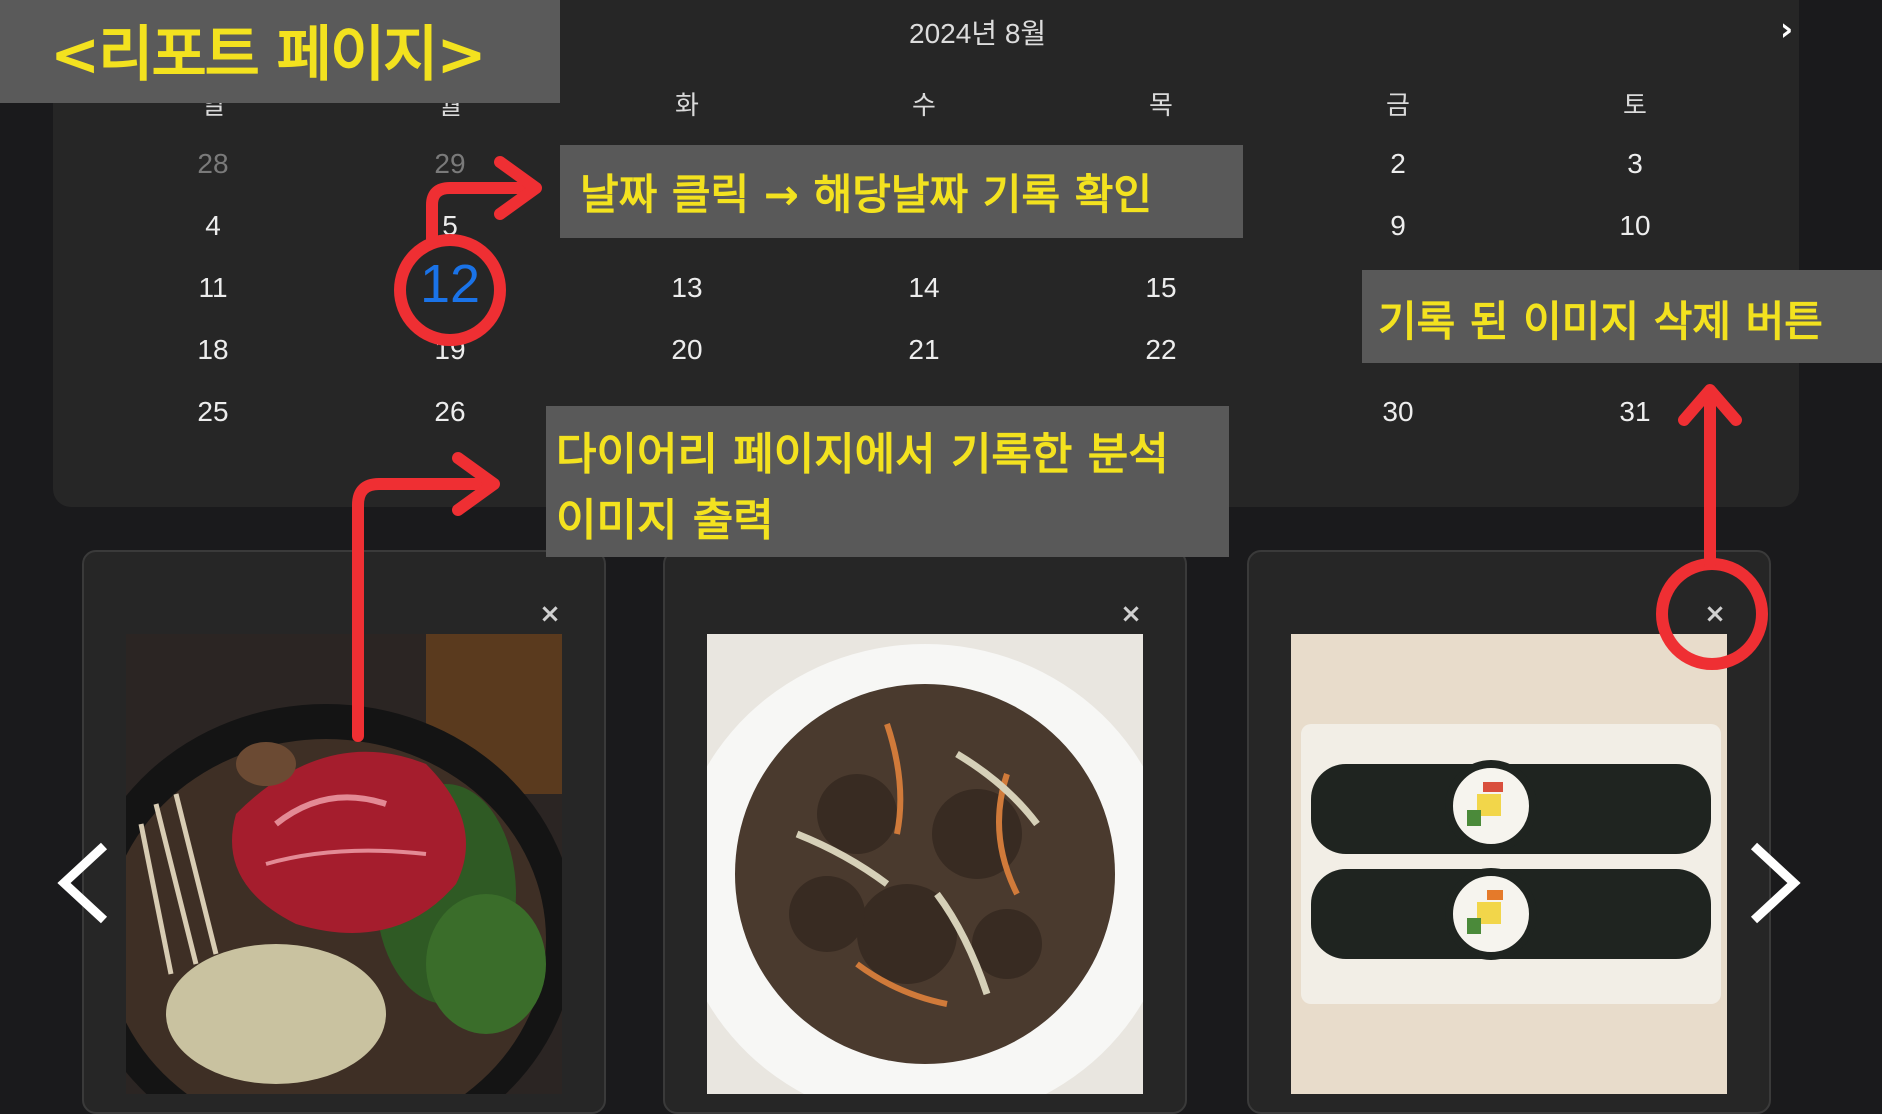 This screenshot has width=1882, height=1114. Describe the element at coordinates (344, 864) in the screenshot. I see `sukiyaki-photo` at that location.